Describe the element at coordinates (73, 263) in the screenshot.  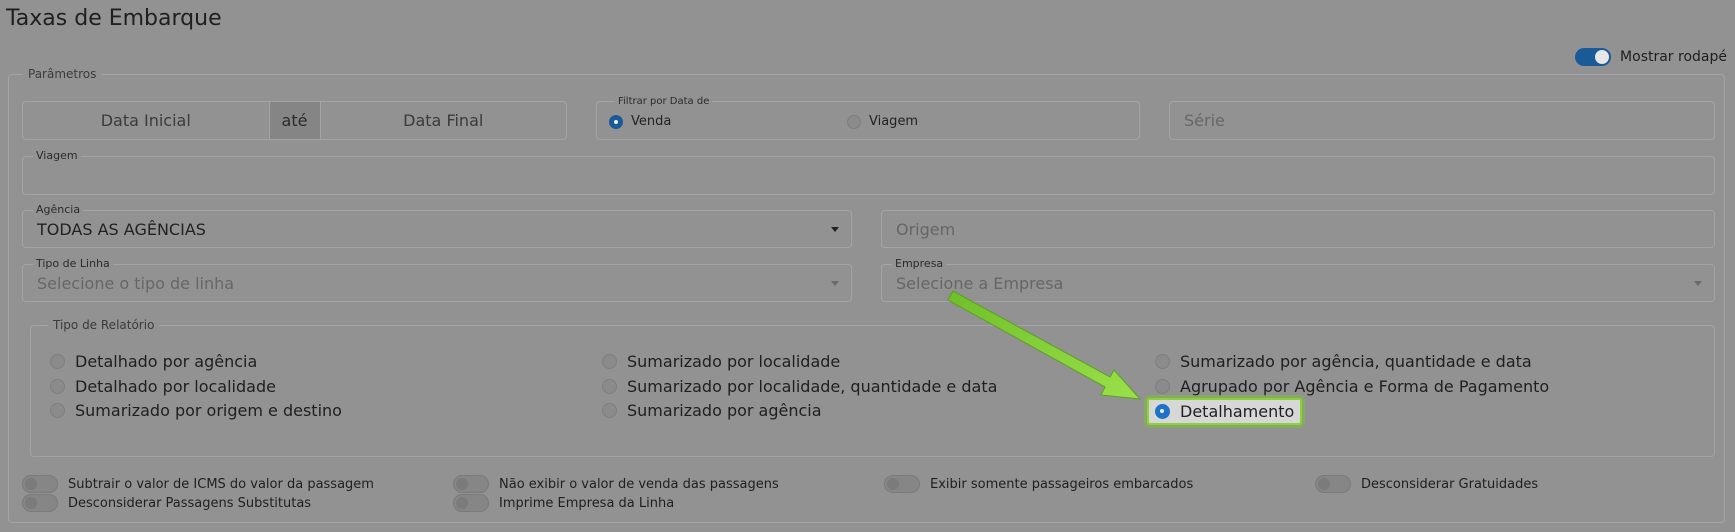
I see `tipo-linha-label: Tipo de Linha` at that location.